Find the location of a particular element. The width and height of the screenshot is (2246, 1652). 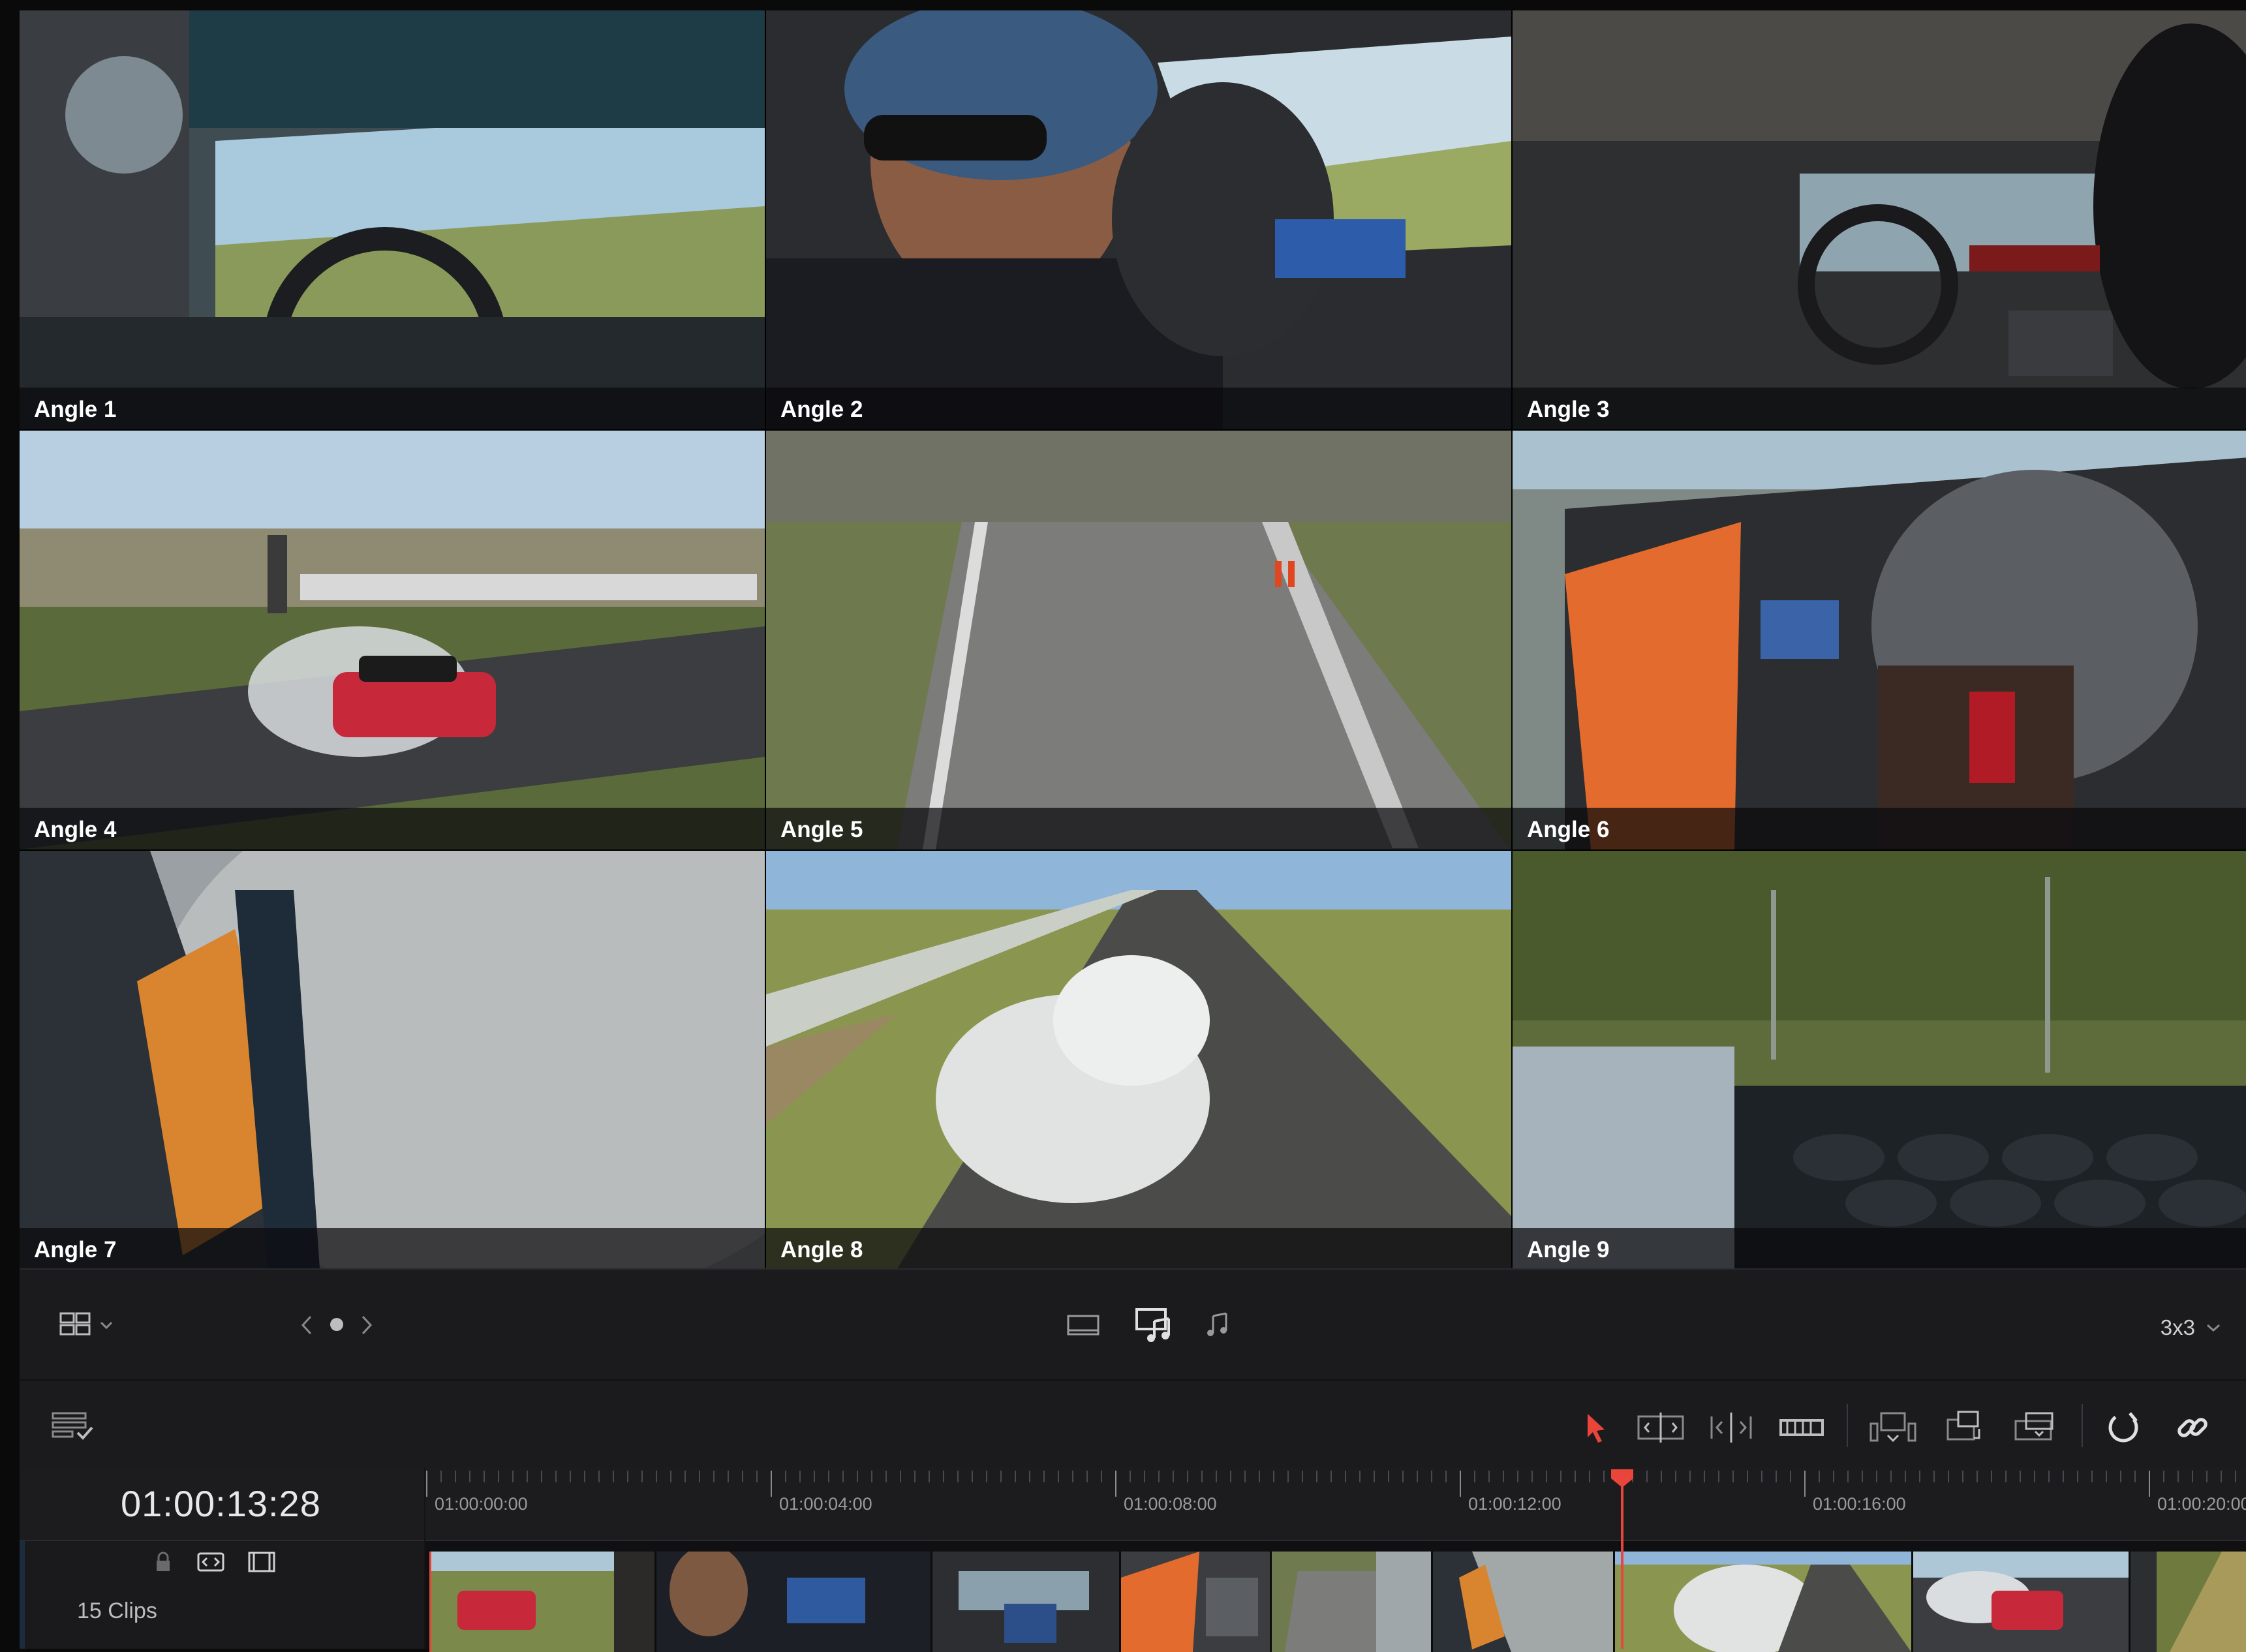

clips-count: 15 Clips is located at coordinates (117, 1610).